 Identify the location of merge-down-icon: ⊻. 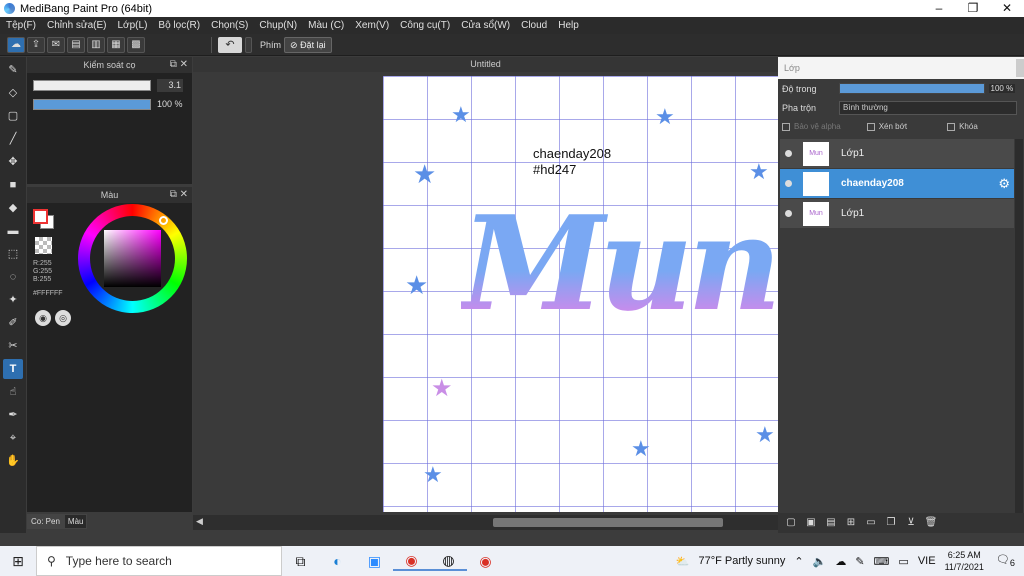
(911, 523).